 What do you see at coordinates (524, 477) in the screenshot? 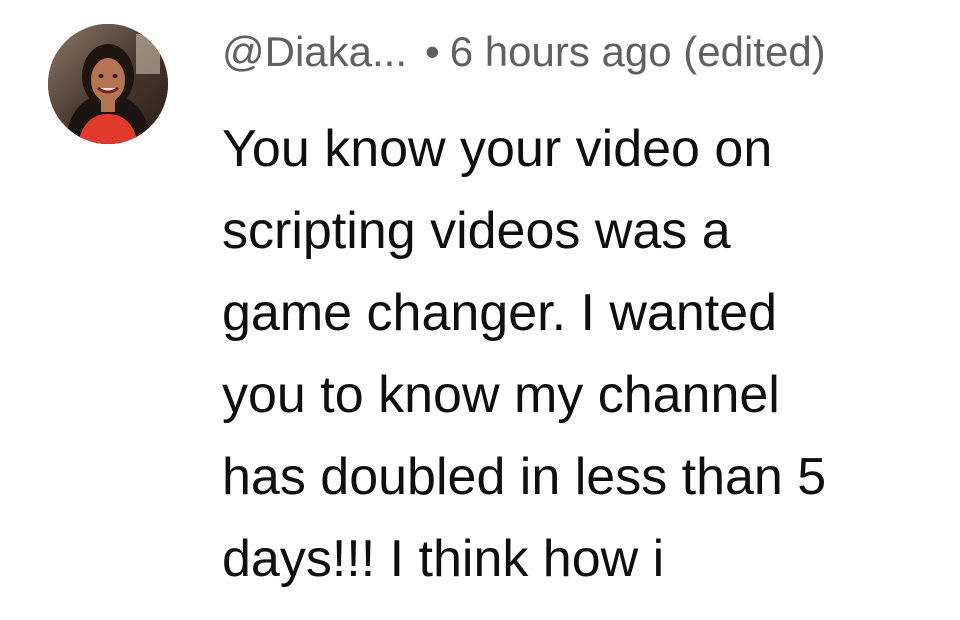
I see `comment-text-line: has doubled in less than 5` at bounding box center [524, 477].